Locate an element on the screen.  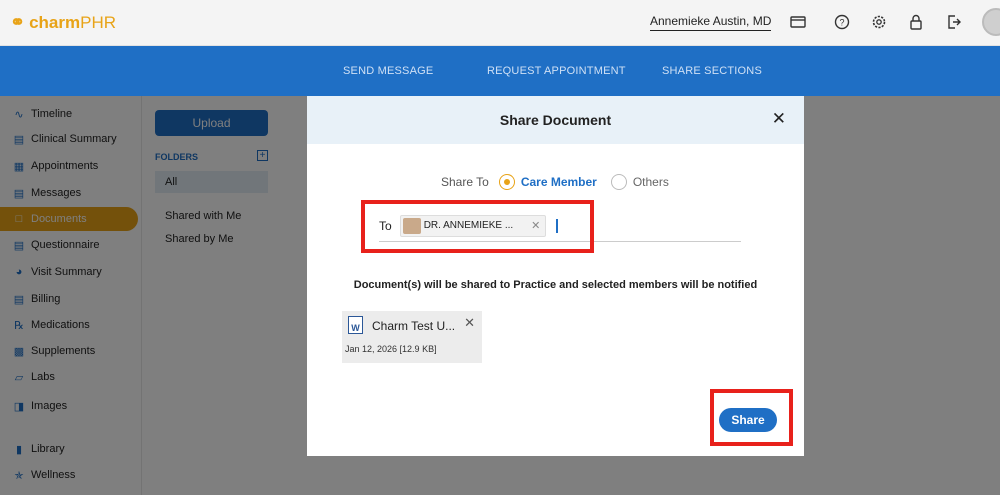
nav-share-sections: SHARE SECTIONS is located at coordinates (712, 71).